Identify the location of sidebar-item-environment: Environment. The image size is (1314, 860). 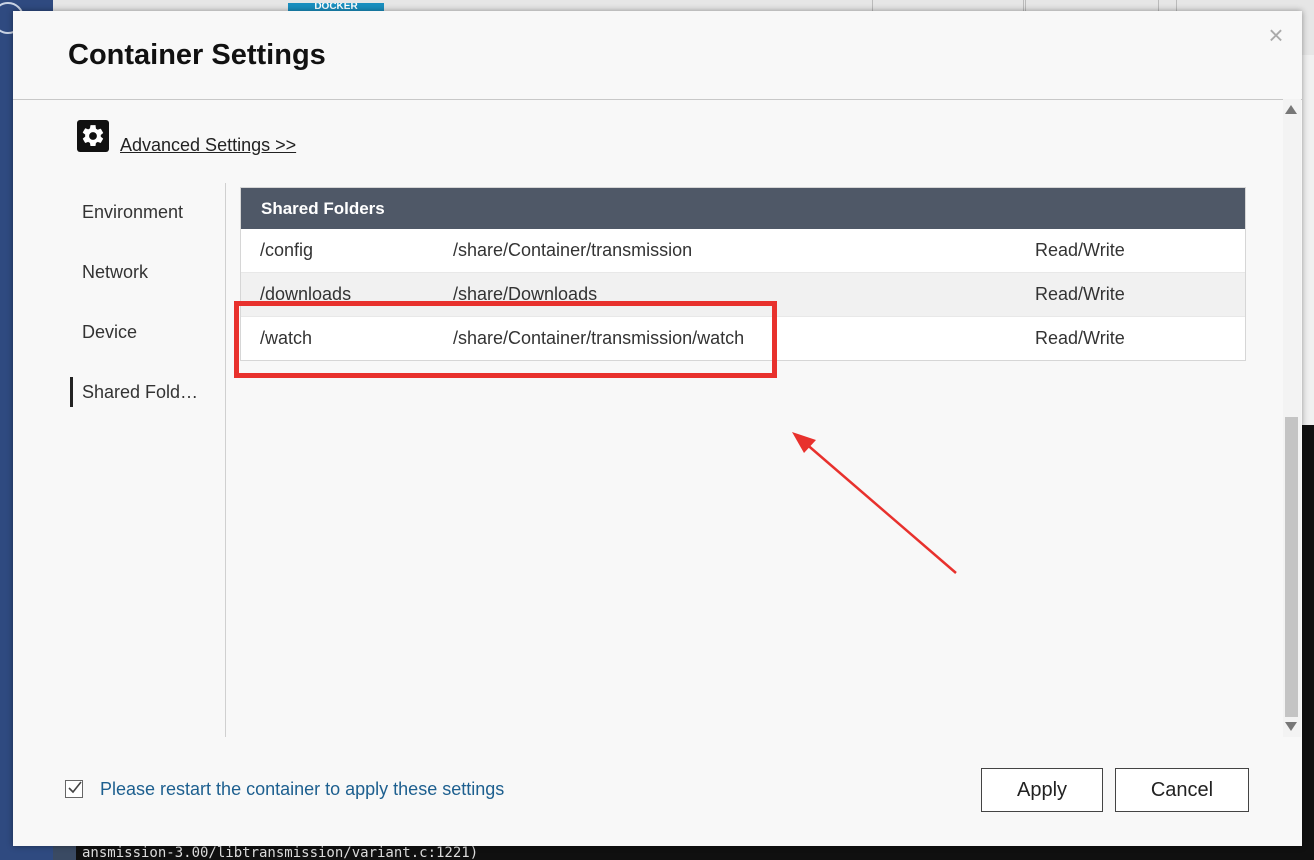
(148, 212).